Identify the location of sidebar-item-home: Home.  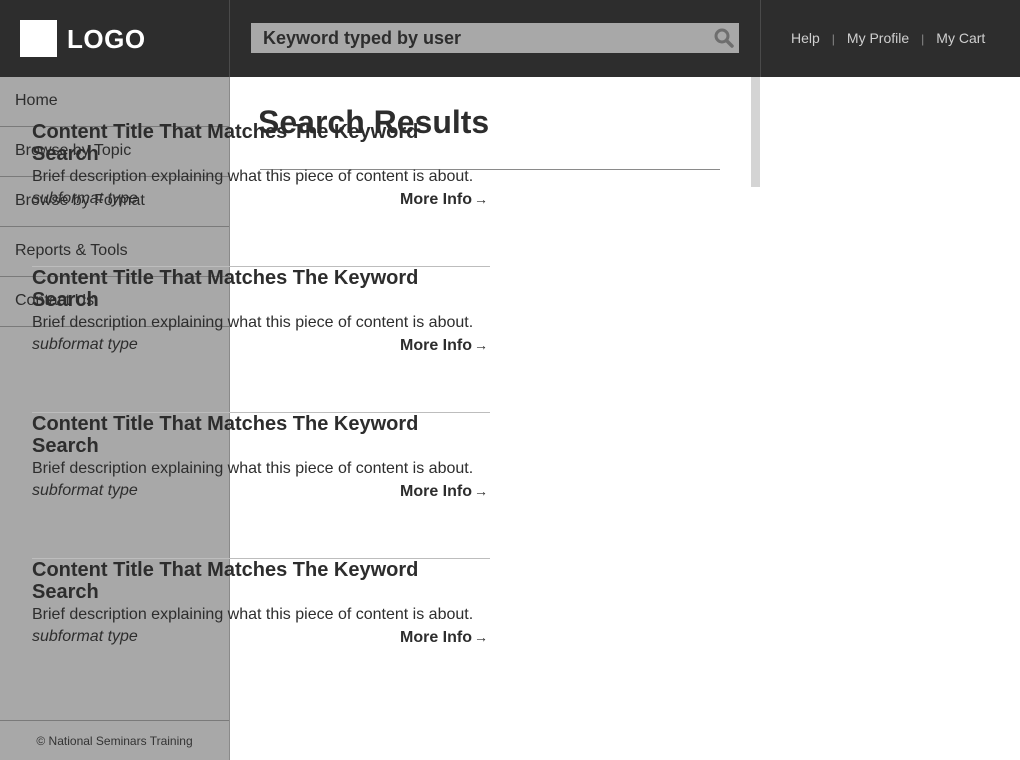
(114, 102).